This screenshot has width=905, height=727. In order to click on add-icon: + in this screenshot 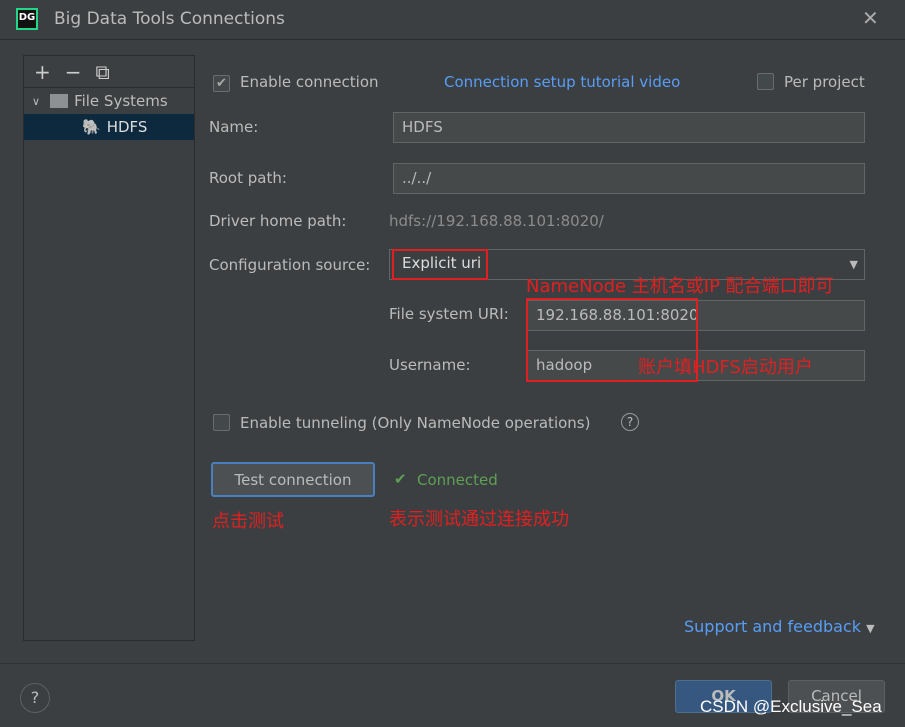, I will do `click(42, 72)`.